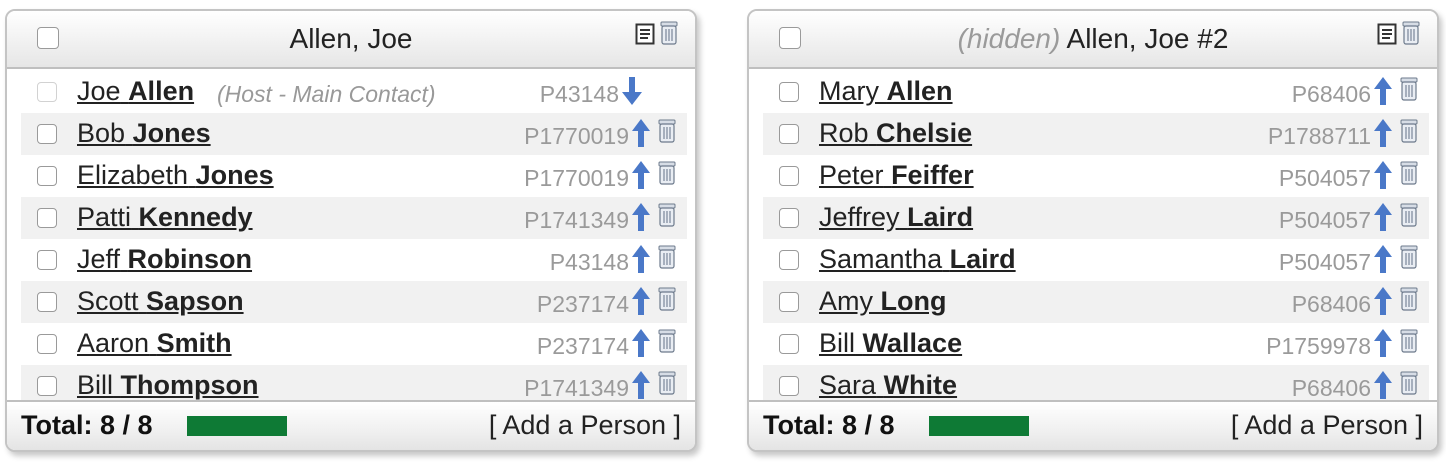 The width and height of the screenshot is (1446, 464). What do you see at coordinates (354, 134) in the screenshot?
I see `list-item: Bob Jones P1770019` at bounding box center [354, 134].